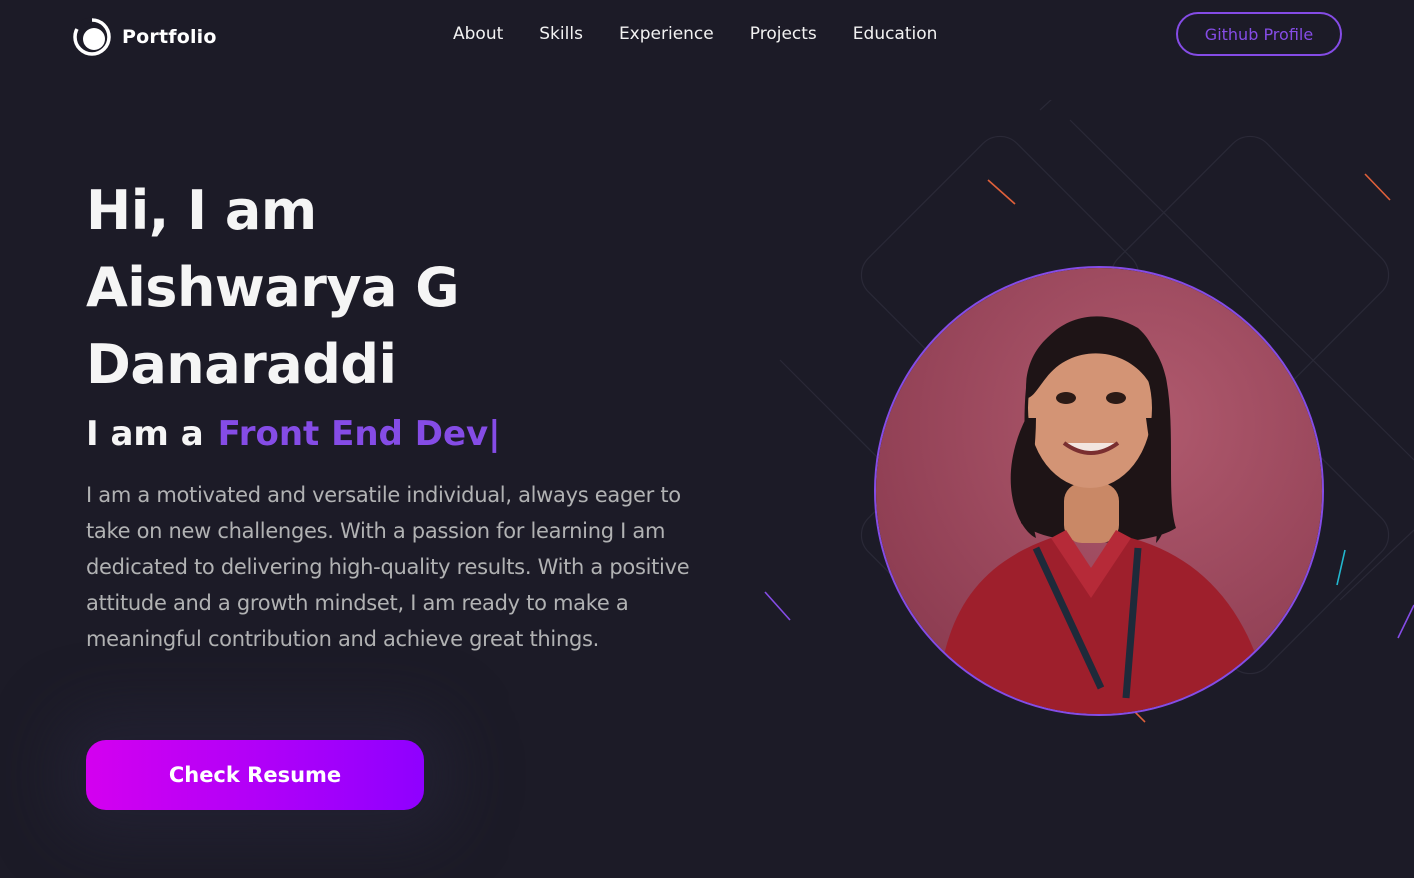 The image size is (1414, 878). I want to click on nav-link-about: About, so click(478, 34).